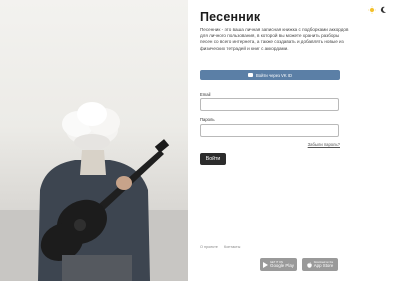  Describe the element at coordinates (222, 247) in the screenshot. I see `footer-links: О проекте Контакты` at that location.